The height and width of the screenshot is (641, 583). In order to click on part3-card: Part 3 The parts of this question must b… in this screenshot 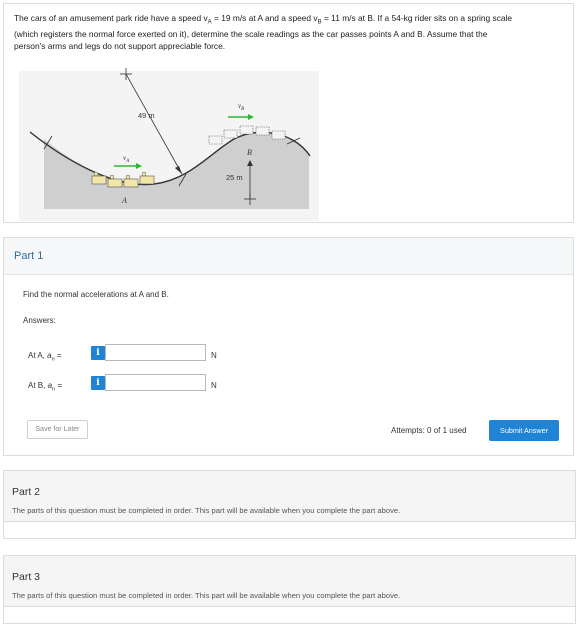, I will do `click(289, 589)`.